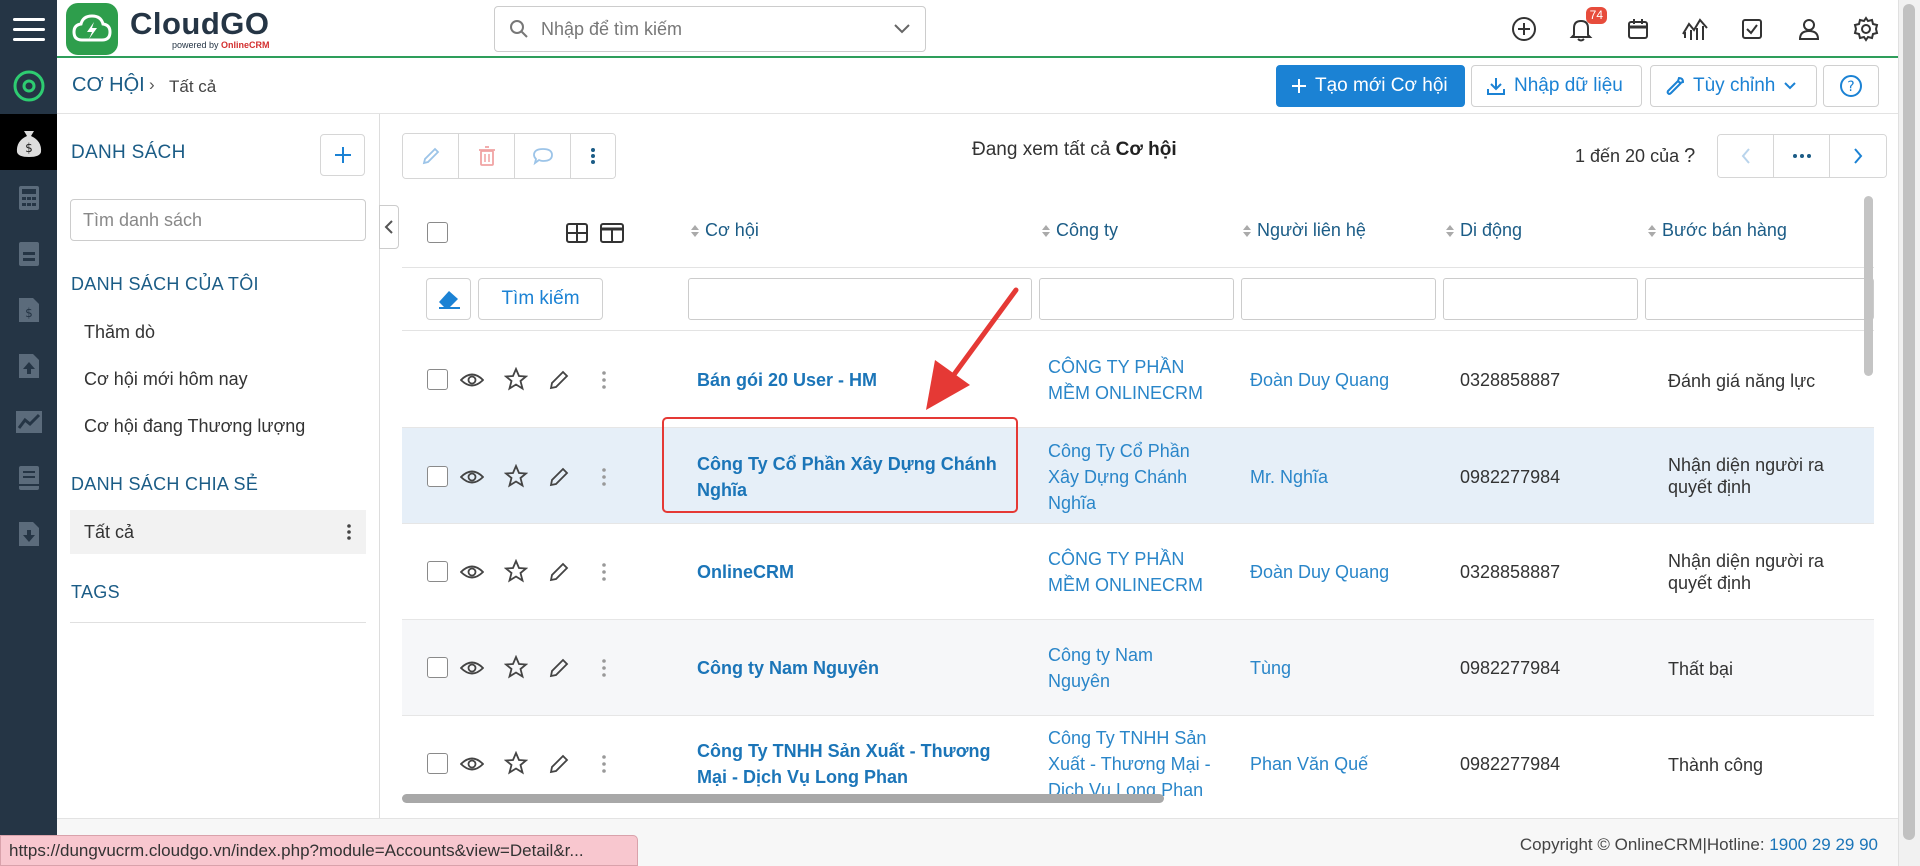 The height and width of the screenshot is (866, 1920). What do you see at coordinates (852, 380) in the screenshot?
I see `opportunity-name-link: Bán gói 20 User - HM` at bounding box center [852, 380].